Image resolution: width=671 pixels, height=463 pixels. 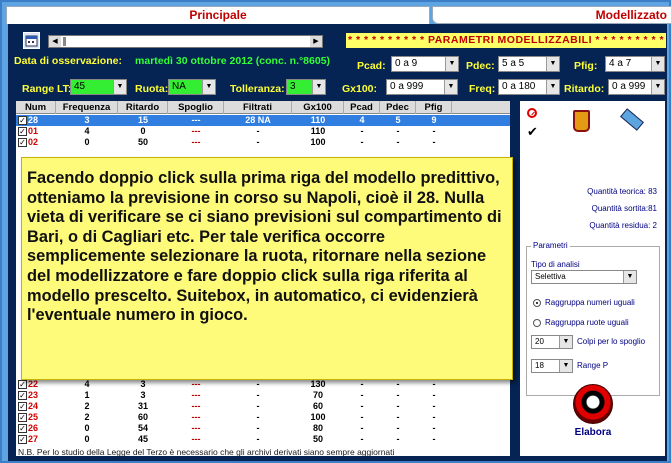 What do you see at coordinates (635, 64) in the screenshot?
I see `pfig-select: 4 a 7 ▼` at bounding box center [635, 64].